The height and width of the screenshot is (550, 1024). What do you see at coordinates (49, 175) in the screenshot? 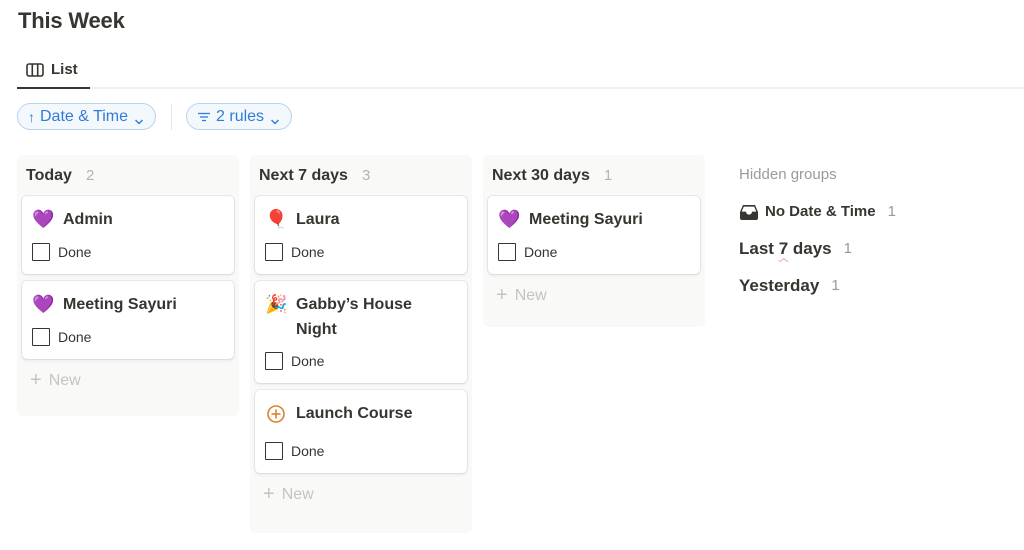
I see `column-title: Today` at bounding box center [49, 175].